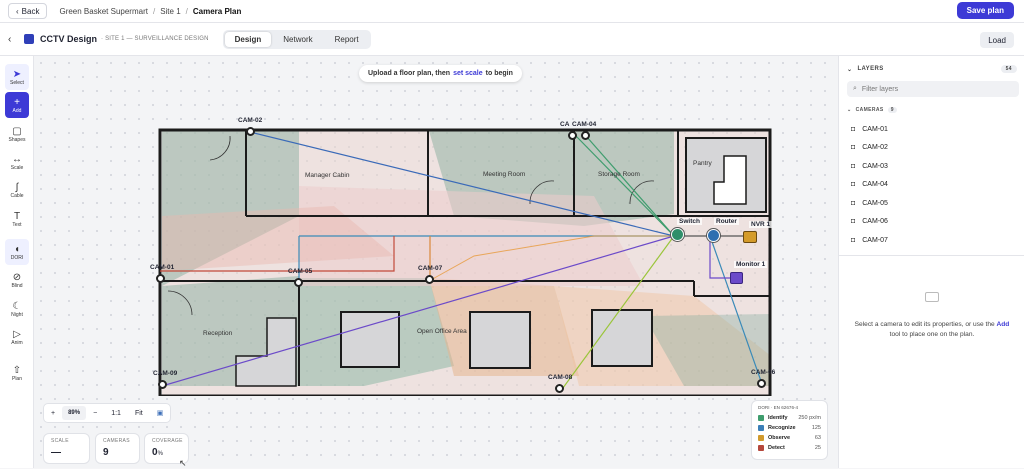 The width and height of the screenshot is (1024, 469). I want to click on map-icon: ▣, so click(160, 413).